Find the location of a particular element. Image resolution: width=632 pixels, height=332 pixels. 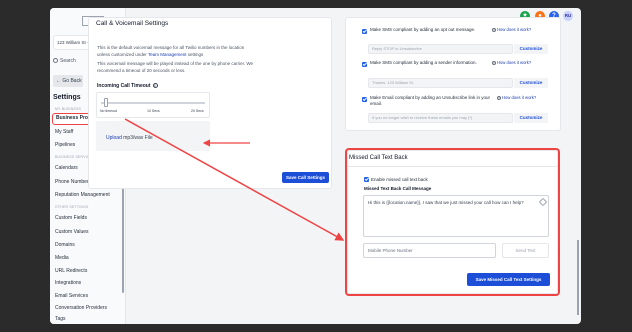

annotation-arrows is located at coordinates (234, 179).